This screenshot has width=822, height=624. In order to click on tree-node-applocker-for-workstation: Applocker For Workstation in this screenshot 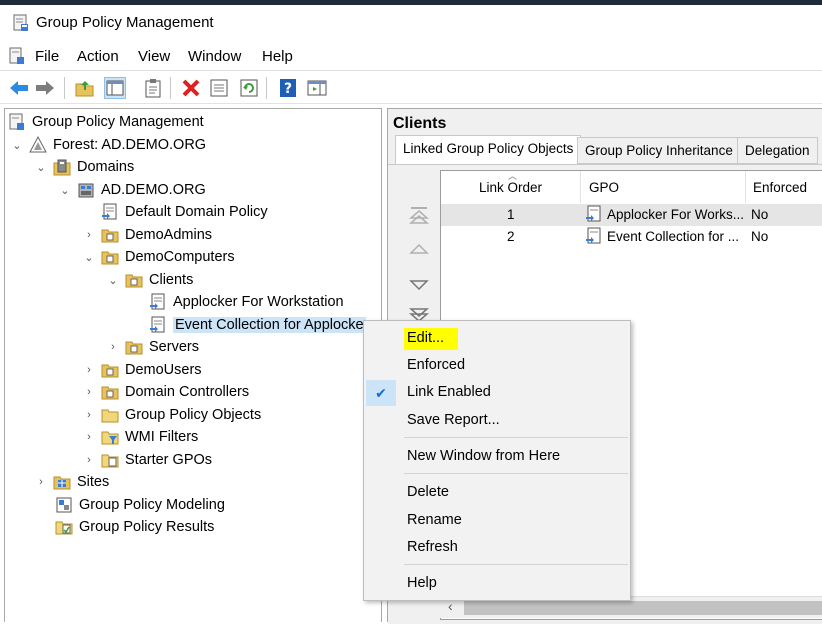, I will do `click(246, 302)`.